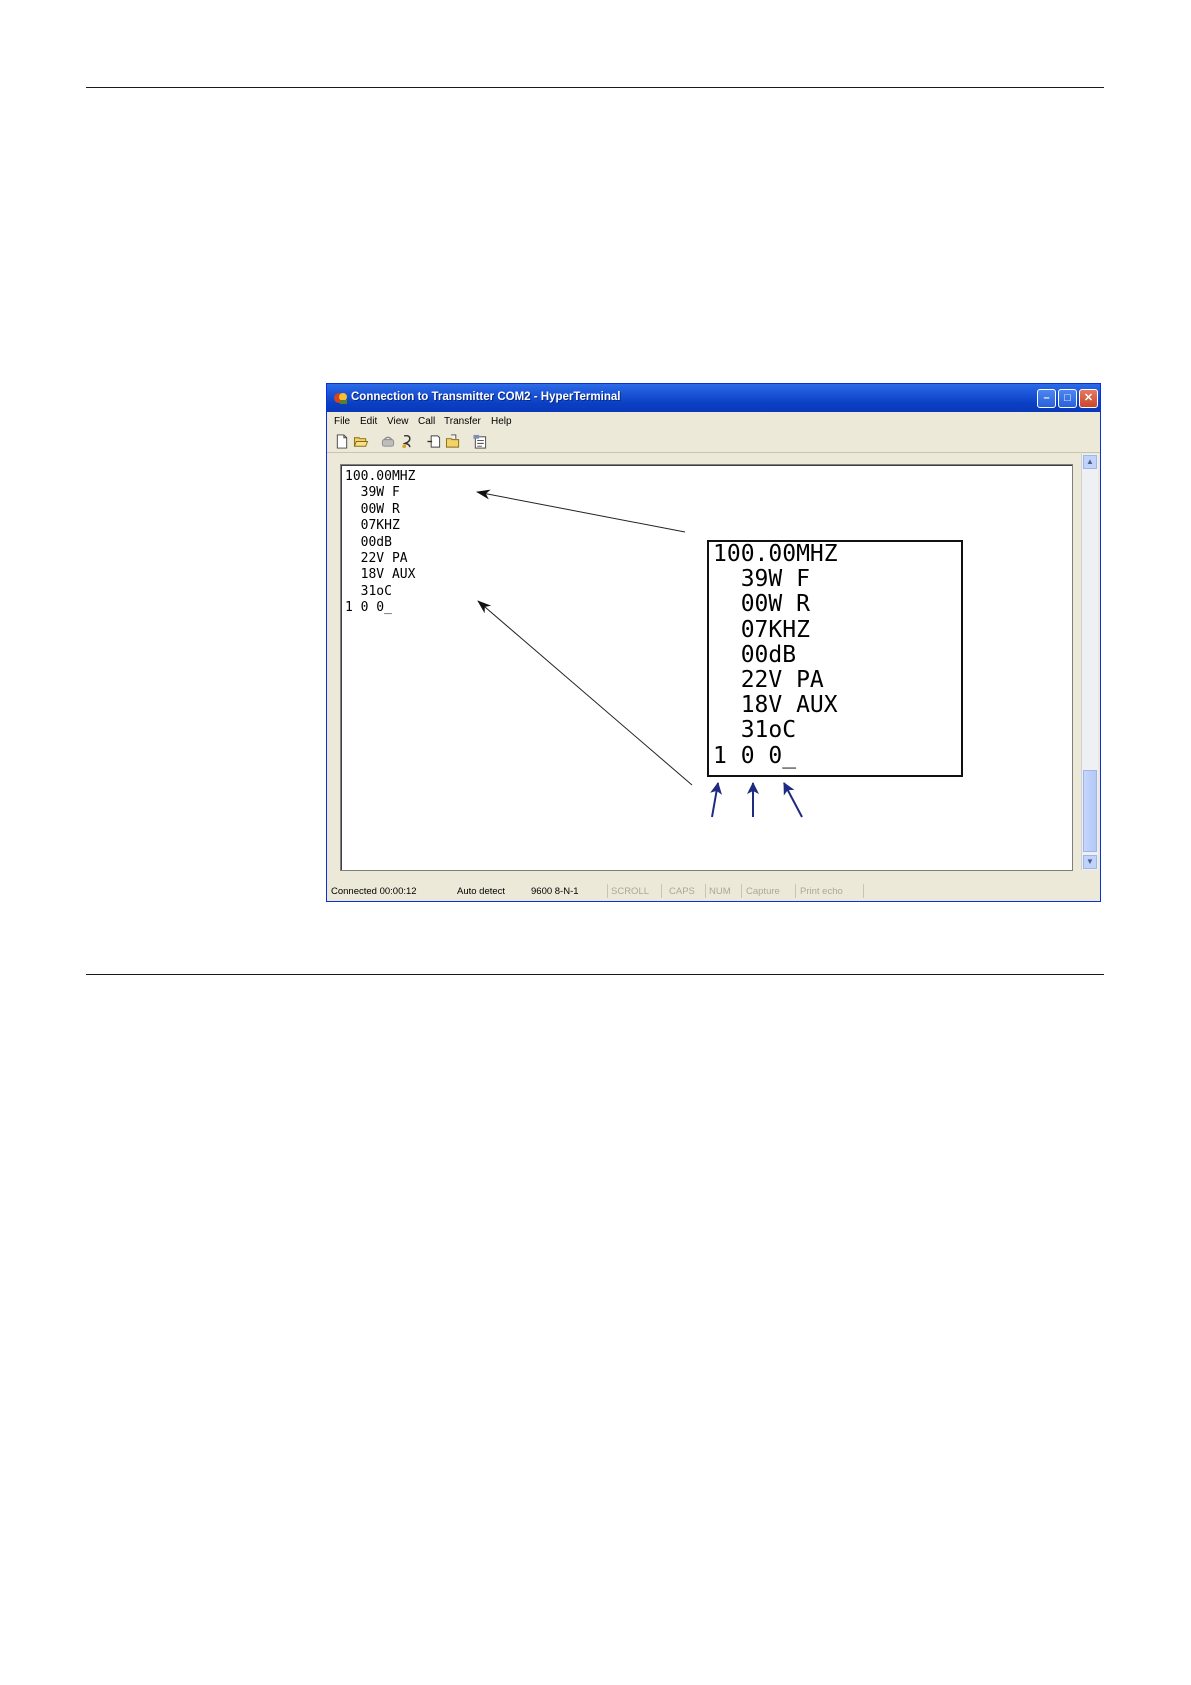 The width and height of the screenshot is (1191, 1685). What do you see at coordinates (585, 693) in the screenshot?
I see `arrow-to-bottom-line` at bounding box center [585, 693].